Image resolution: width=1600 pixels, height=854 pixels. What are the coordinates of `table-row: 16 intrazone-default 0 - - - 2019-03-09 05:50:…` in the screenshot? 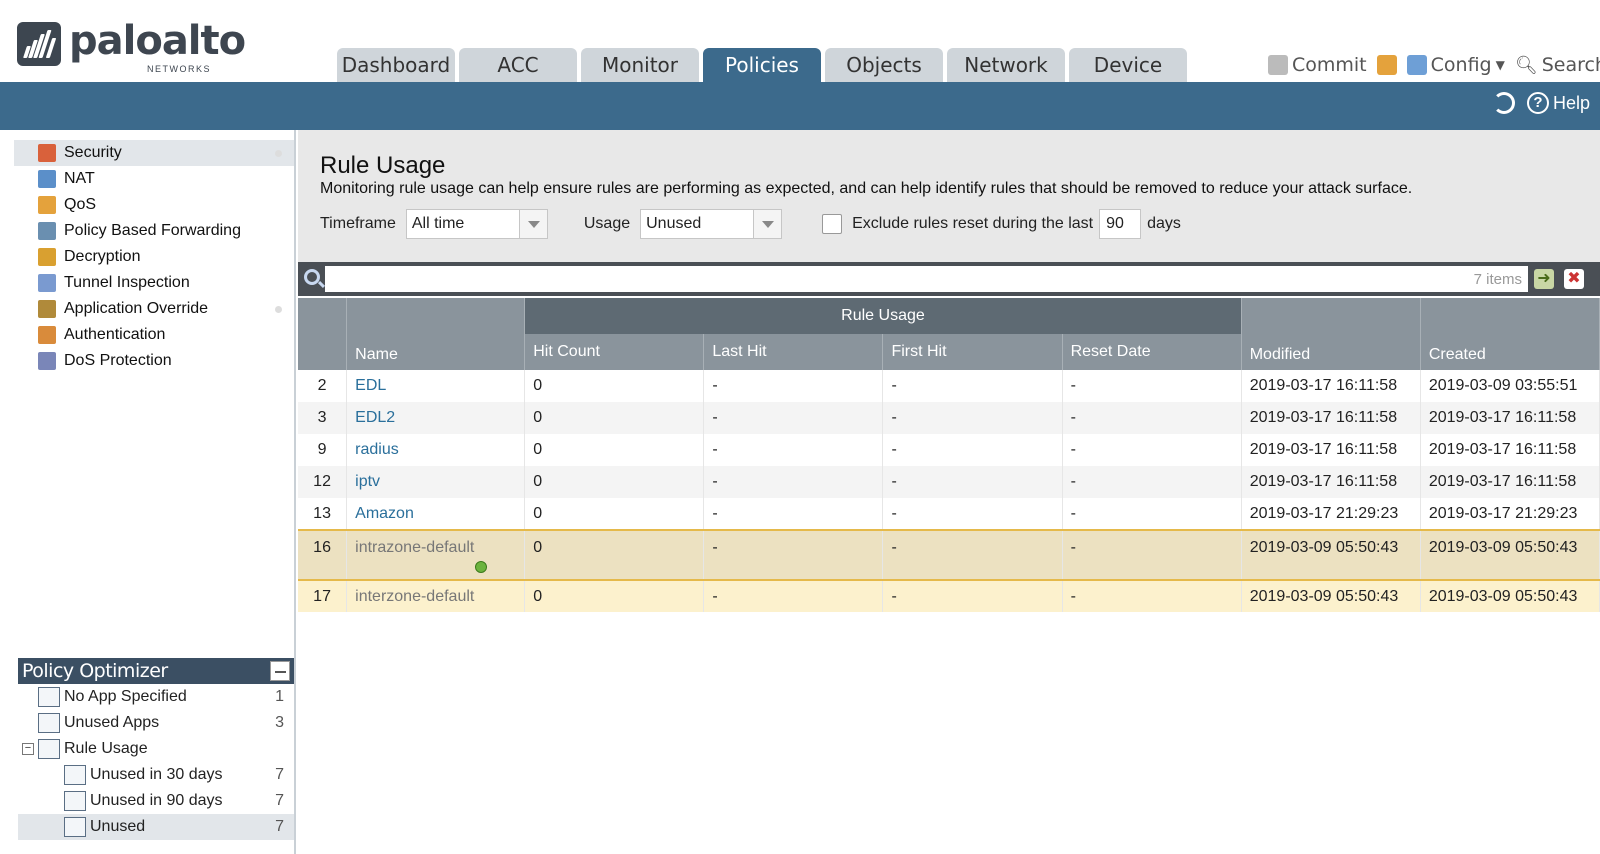 It's located at (949, 555).